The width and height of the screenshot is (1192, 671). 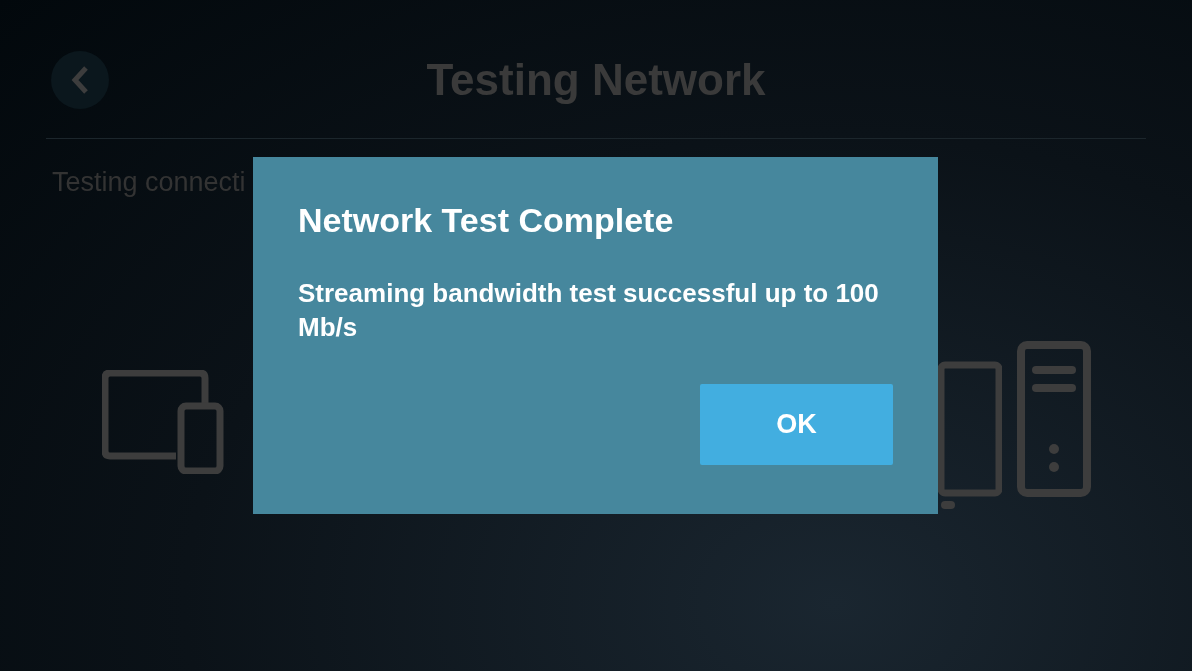 I want to click on tablet-and-phone-icon, so click(x=163, y=422).